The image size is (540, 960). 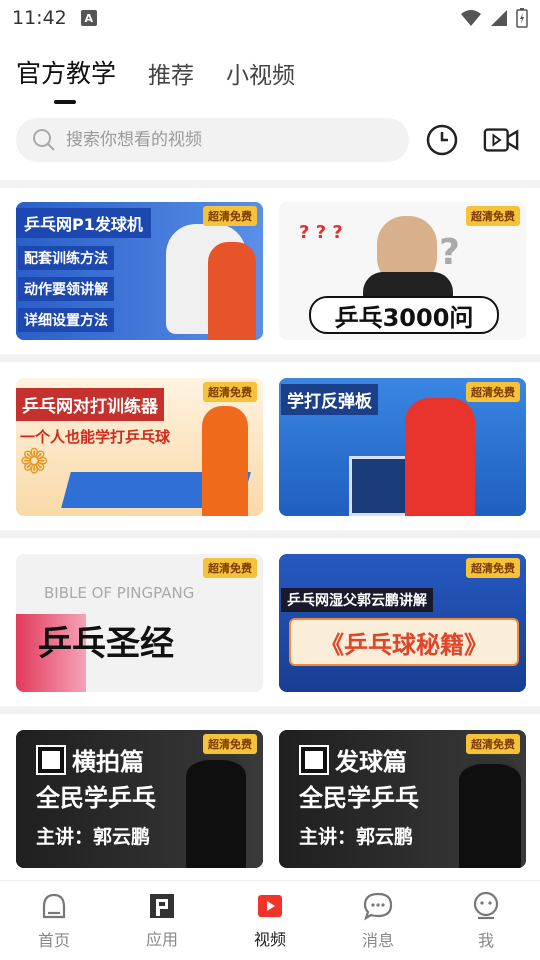 I want to click on nav-label: 我, so click(x=485, y=940).